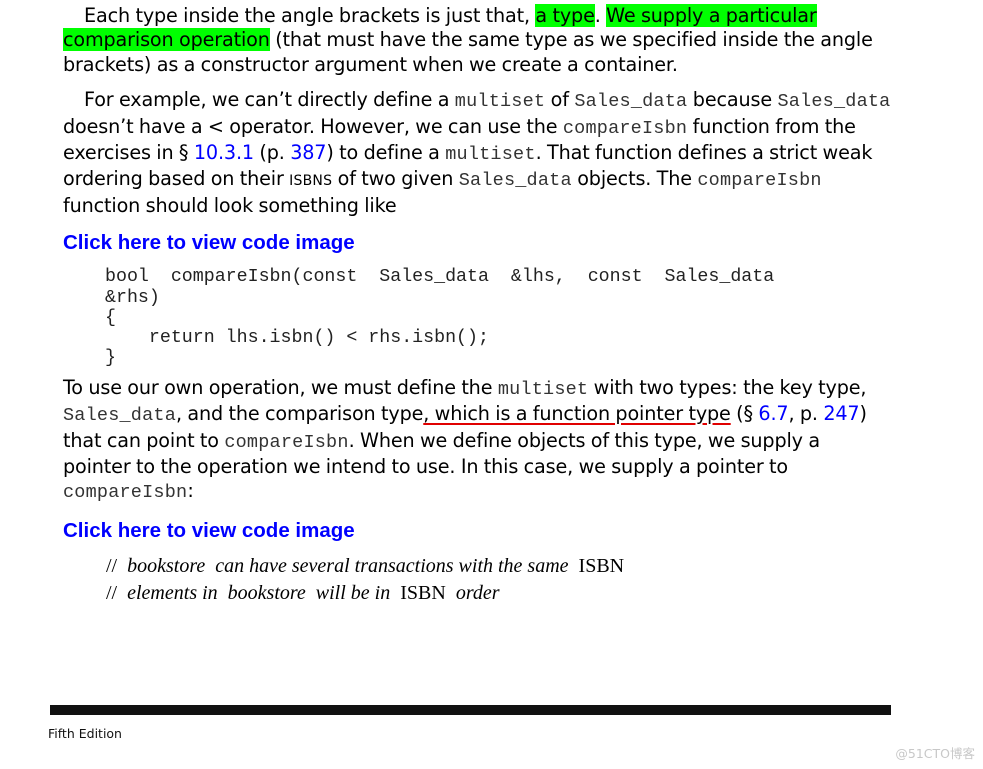 This screenshot has width=983, height=769. What do you see at coordinates (272, 153) in the screenshot?
I see `text: (p.` at bounding box center [272, 153].